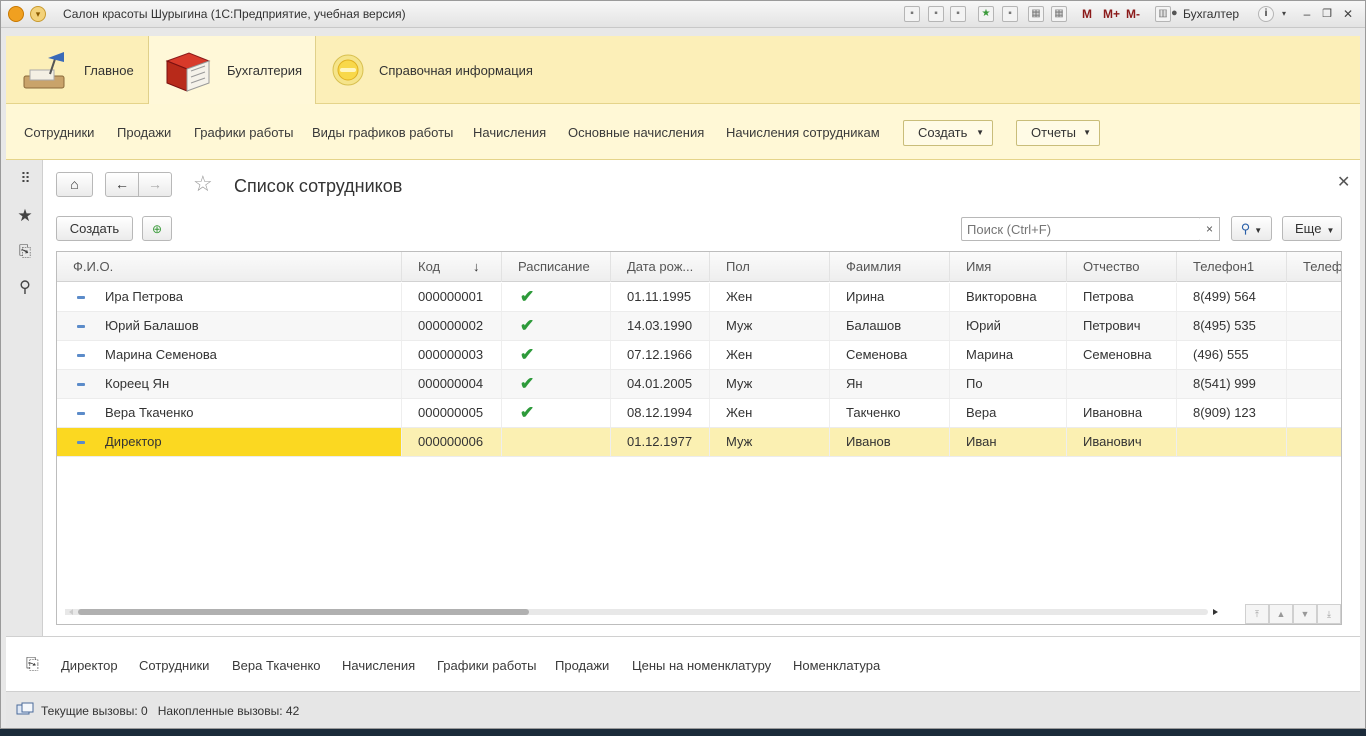  What do you see at coordinates (229, 326) in the screenshot?
I see `cell-fio: Юрий Балашов` at bounding box center [229, 326].